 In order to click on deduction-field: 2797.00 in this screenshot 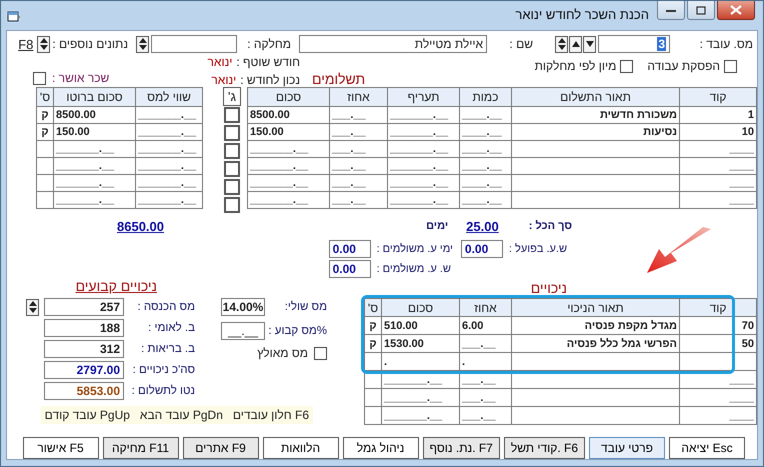, I will do `click(84, 370)`.